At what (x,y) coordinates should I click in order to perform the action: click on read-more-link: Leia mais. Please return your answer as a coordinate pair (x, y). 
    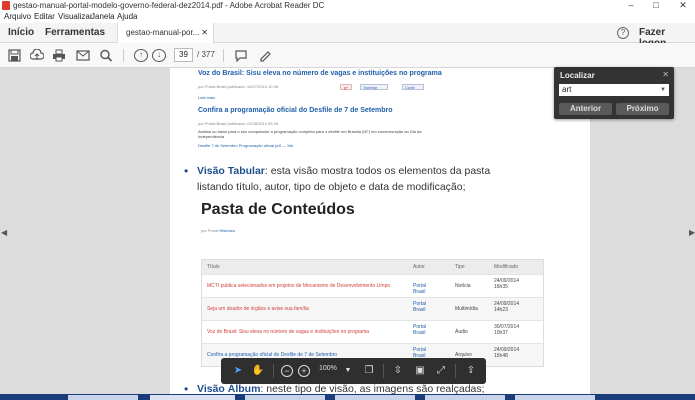
    Looking at the image, I should click on (206, 97).